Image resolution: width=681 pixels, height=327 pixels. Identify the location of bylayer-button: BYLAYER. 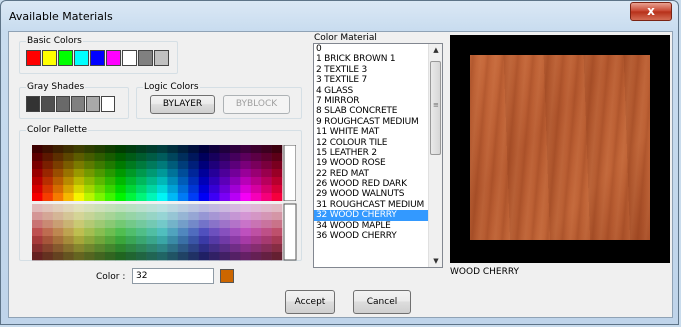
(182, 104).